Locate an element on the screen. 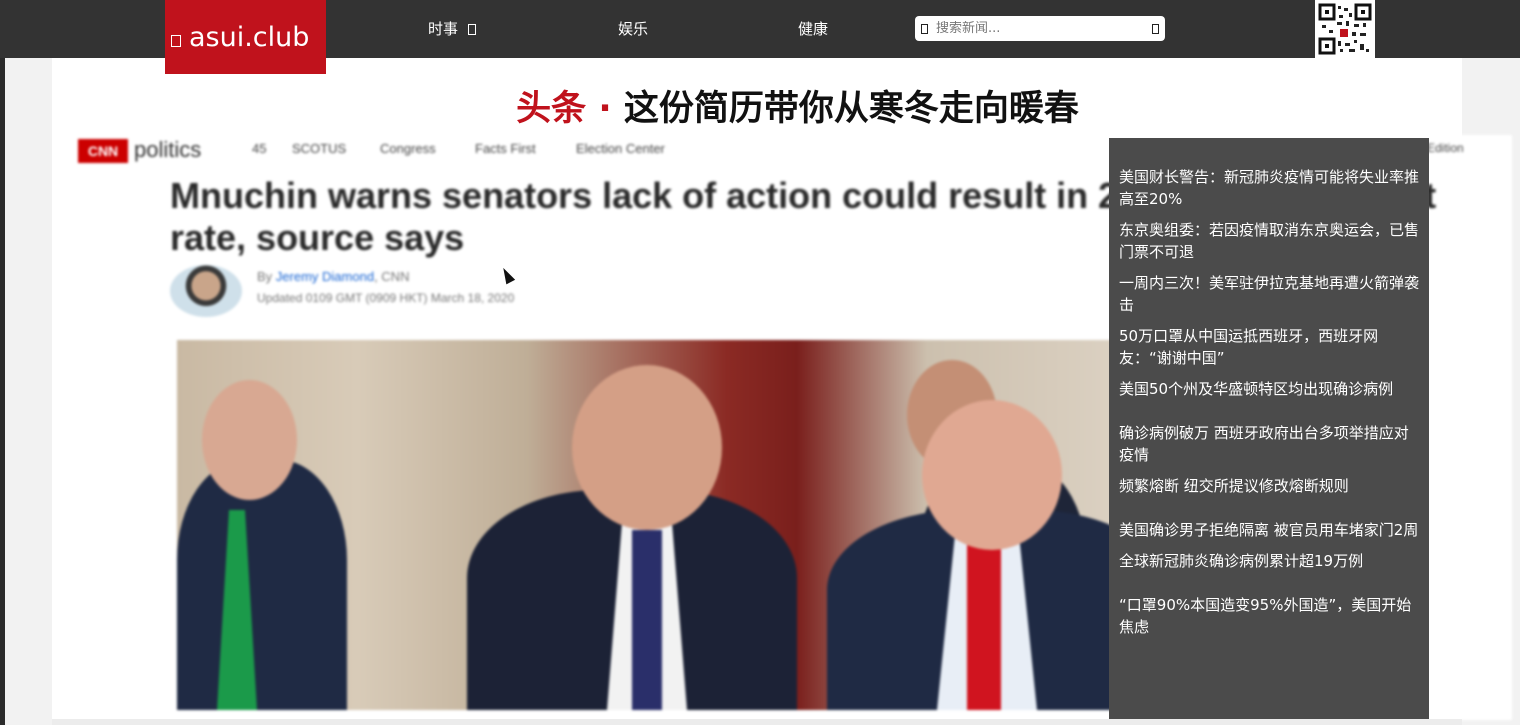 This screenshot has height=725, width=1520. site-logo: asui.club is located at coordinates (245, 37).